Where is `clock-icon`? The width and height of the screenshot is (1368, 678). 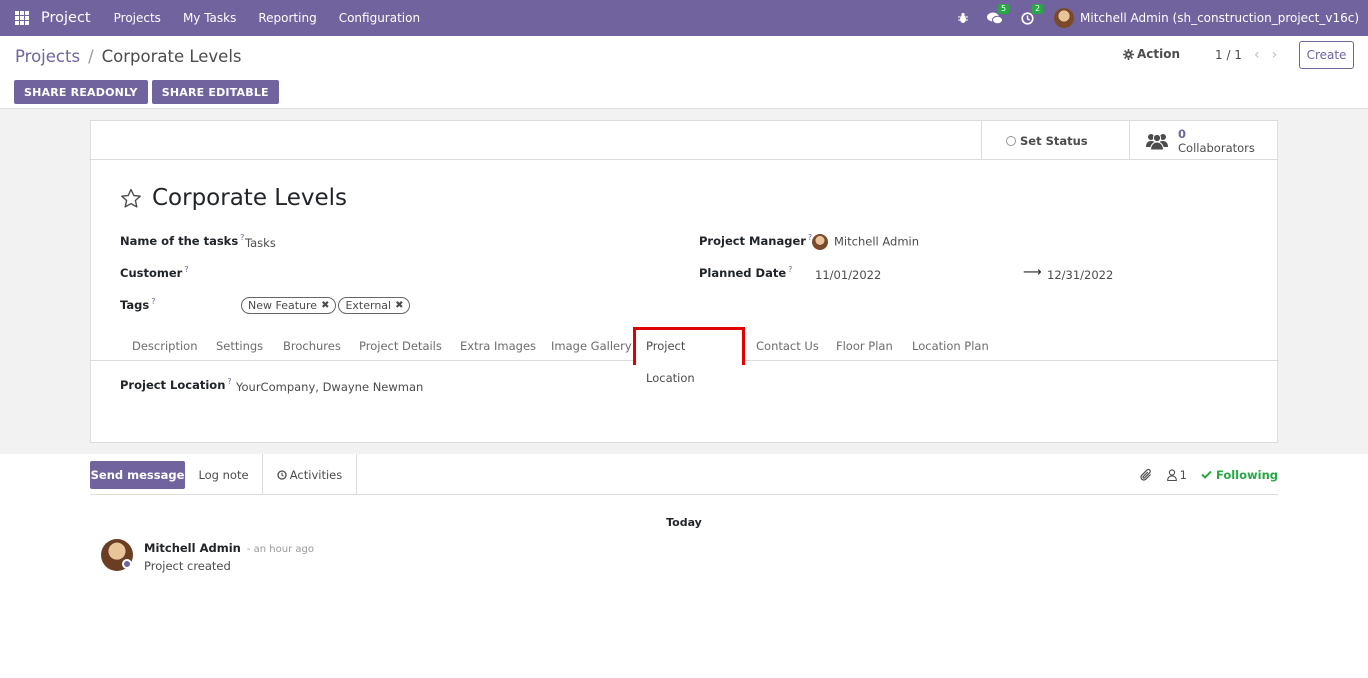 clock-icon is located at coordinates (282, 474).